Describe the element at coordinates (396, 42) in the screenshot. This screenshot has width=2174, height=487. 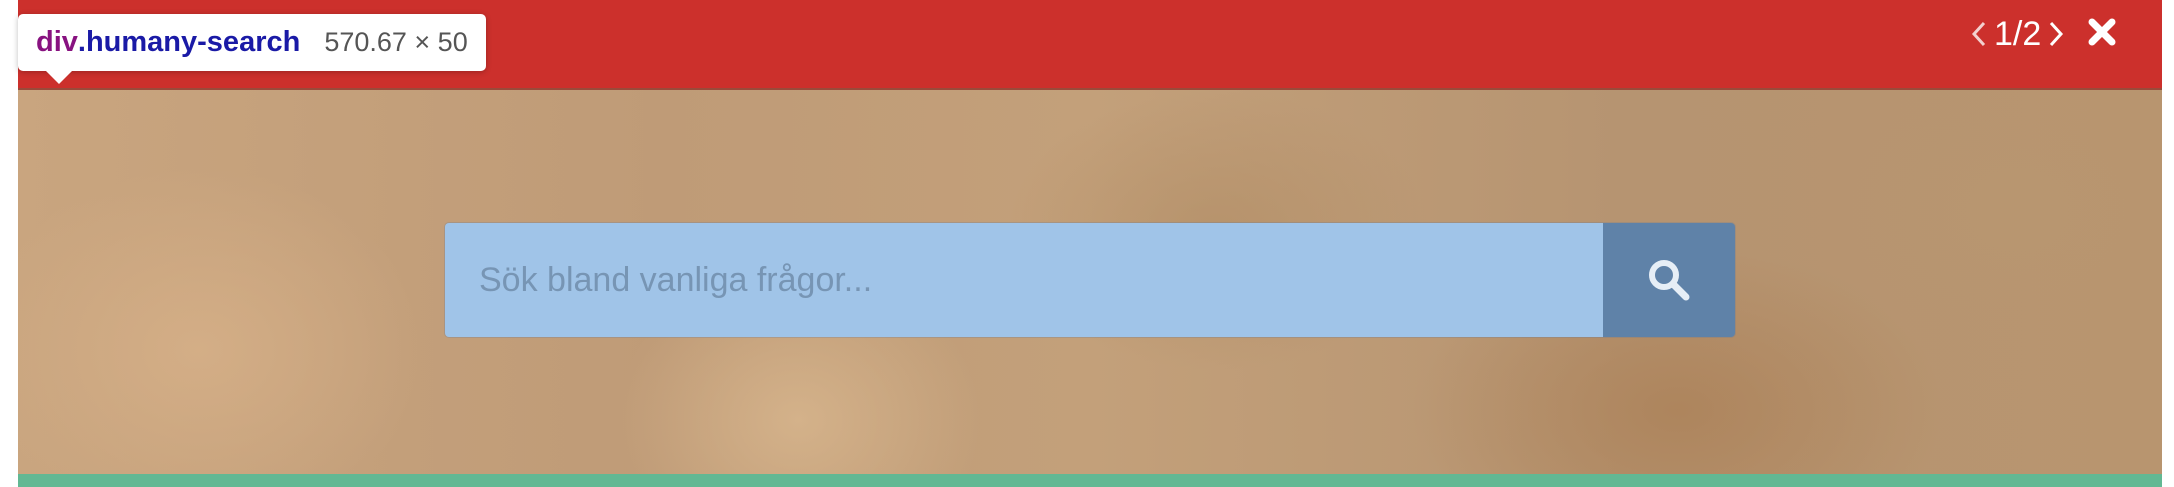
I see `inspect-size: 570.67 × 50` at that location.